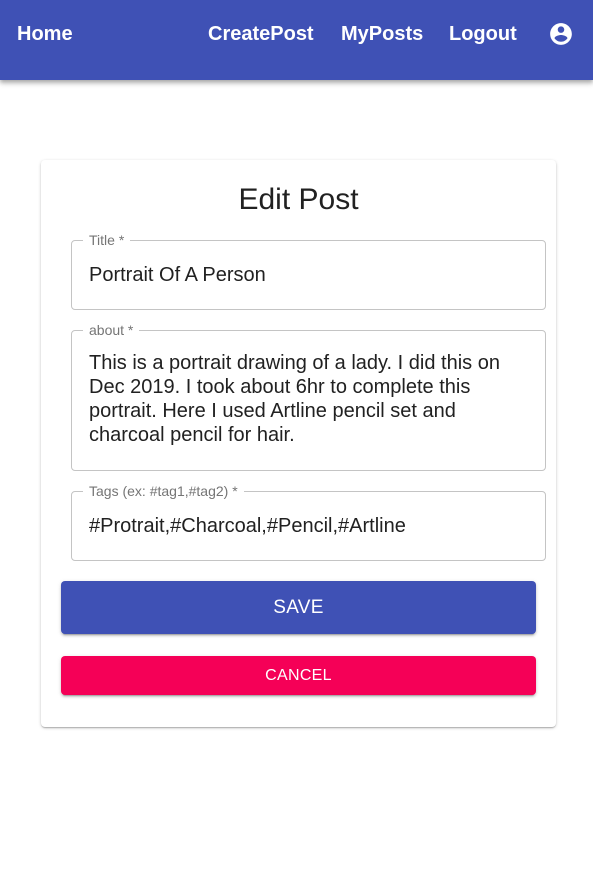 The image size is (593, 876). I want to click on tags-field-label: Tags (ex: #tag1,#tag2) *, so click(163, 491).